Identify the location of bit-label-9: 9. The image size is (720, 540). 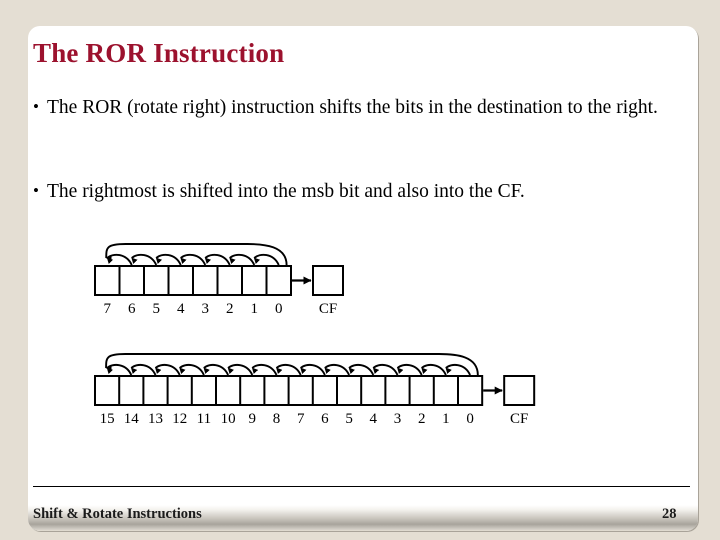
(253, 419).